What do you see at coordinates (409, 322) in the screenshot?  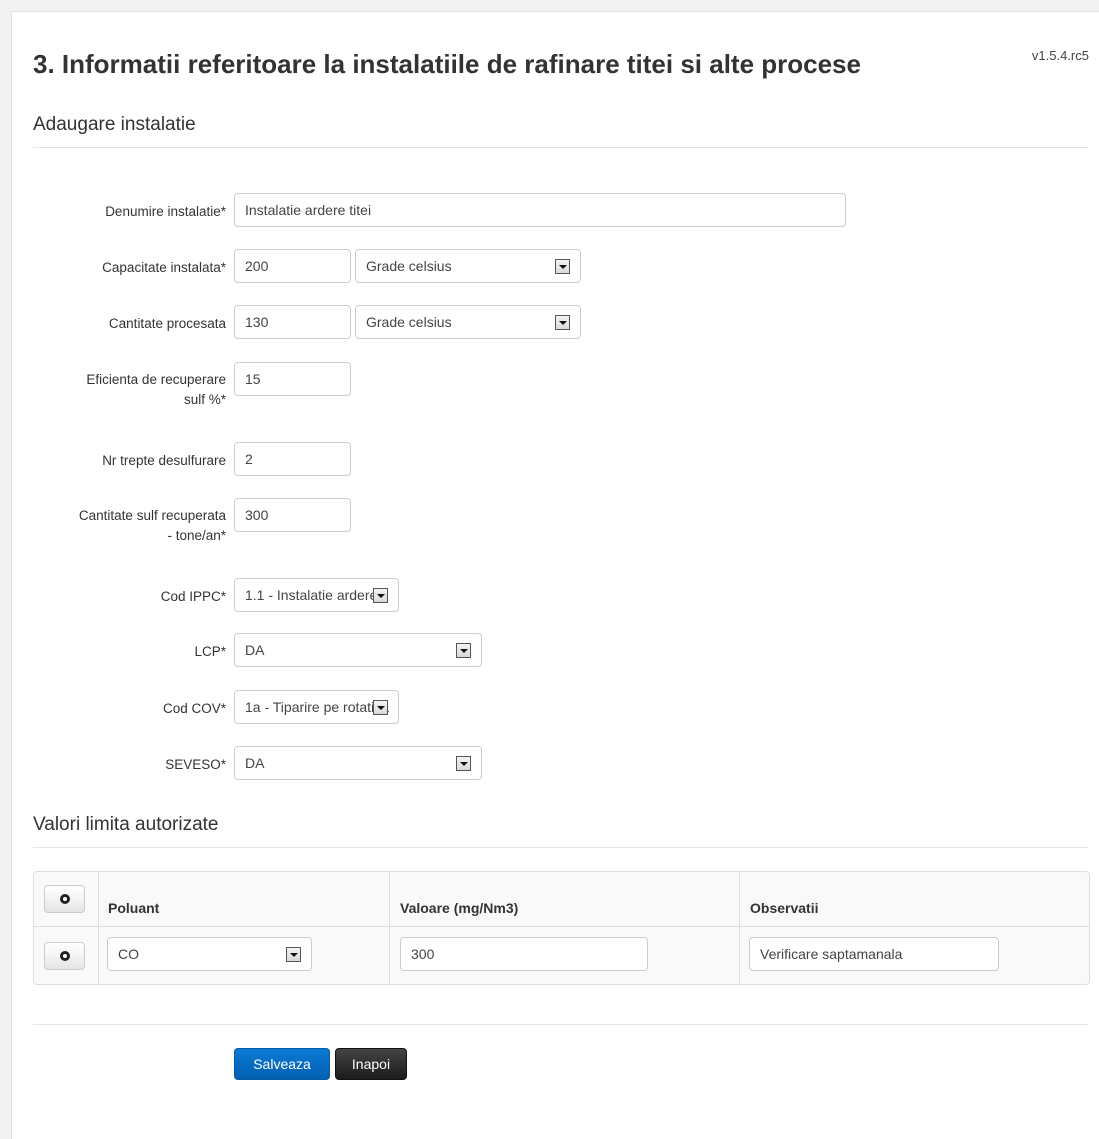 I see `cantitate-unit-value: Grade celsius` at bounding box center [409, 322].